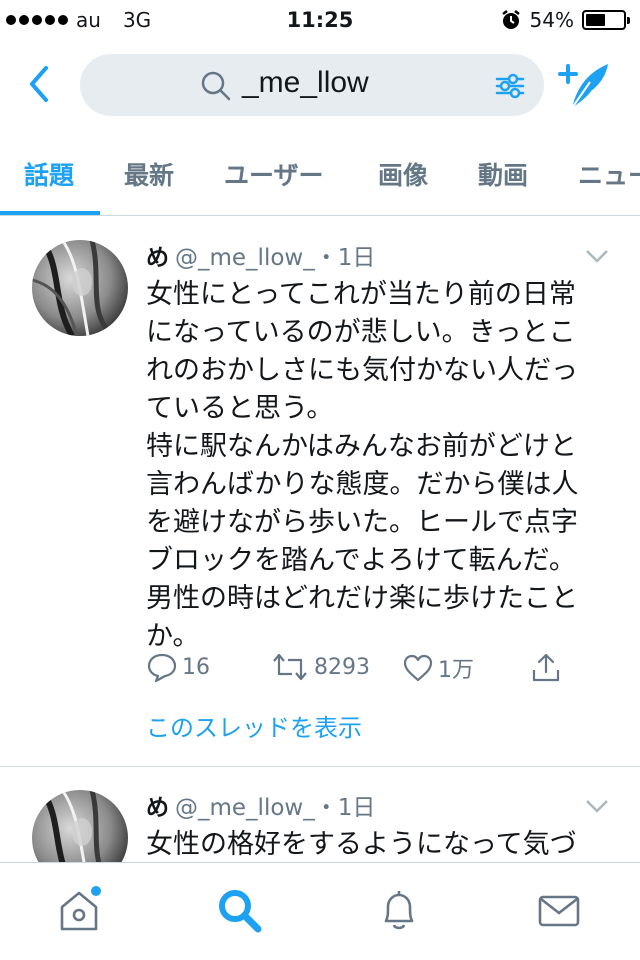 The width and height of the screenshot is (640, 960). I want to click on compose-tweet-icon, so click(584, 85).